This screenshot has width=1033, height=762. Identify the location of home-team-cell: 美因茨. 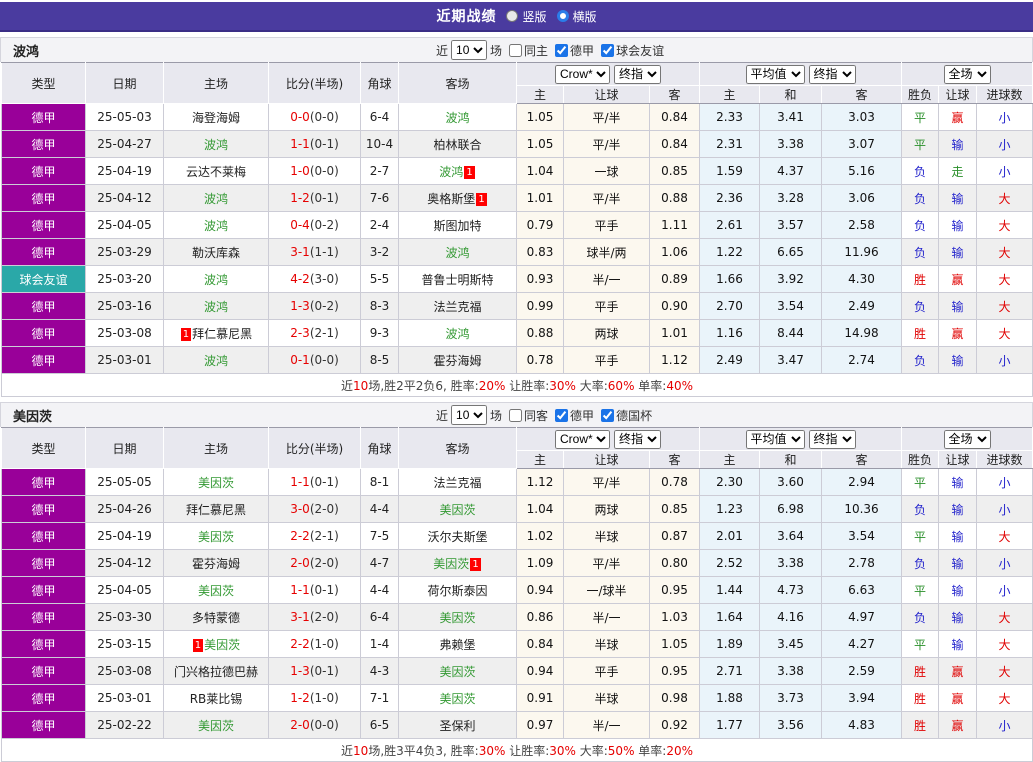
(216, 725).